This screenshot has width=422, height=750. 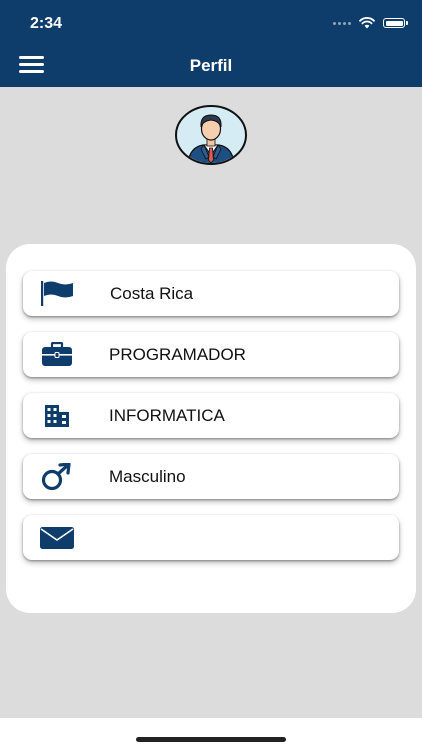 What do you see at coordinates (167, 415) in the screenshot?
I see `department-label: INFORMATICA` at bounding box center [167, 415].